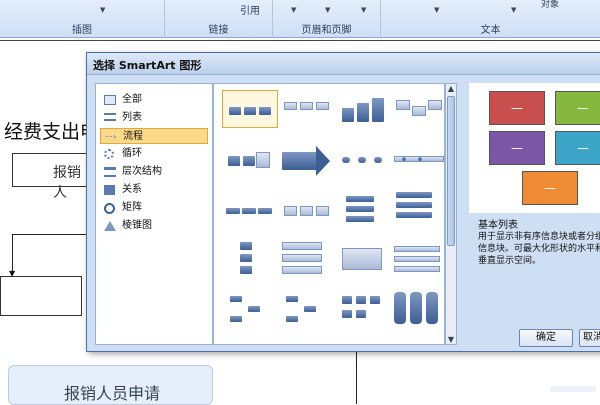  What do you see at coordinates (490, 19) in the screenshot?
I see `ribbon-group-text: ▼ ▼ 对象 文本` at bounding box center [490, 19].